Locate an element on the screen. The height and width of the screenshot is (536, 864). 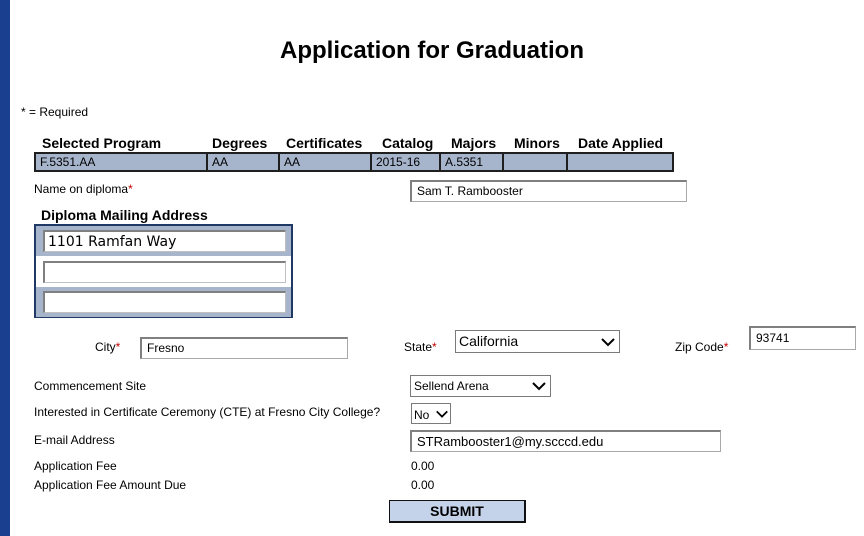
address-line-2-input is located at coordinates (164, 272).